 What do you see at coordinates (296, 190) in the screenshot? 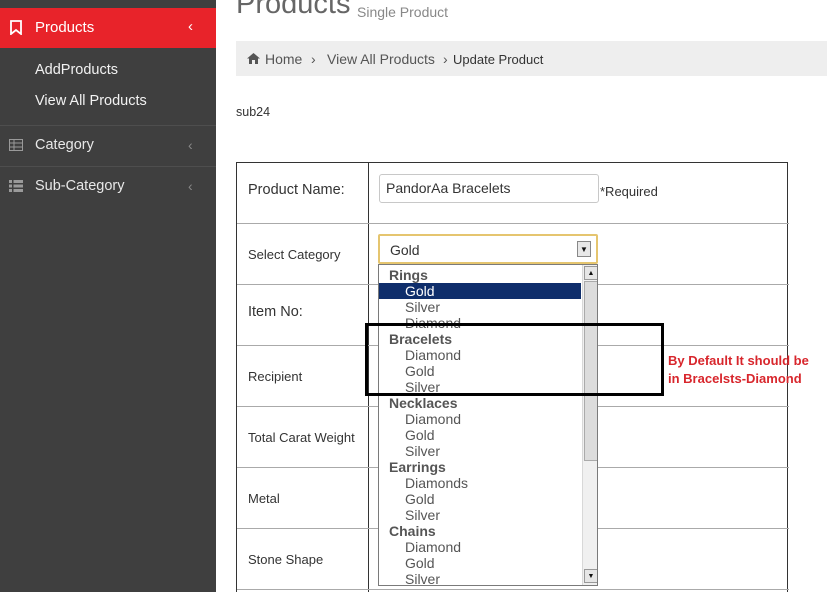
I see `product-name-label: Product Name:` at bounding box center [296, 190].